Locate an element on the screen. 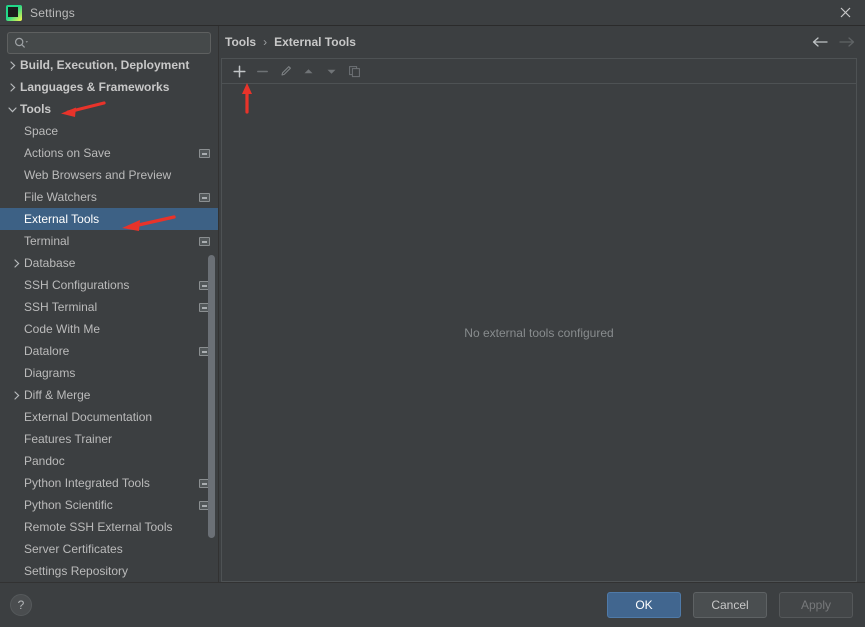 The width and height of the screenshot is (865, 627). sidebar-item-build-execution-deployment: Build, Execution, Deployment is located at coordinates (109, 65).